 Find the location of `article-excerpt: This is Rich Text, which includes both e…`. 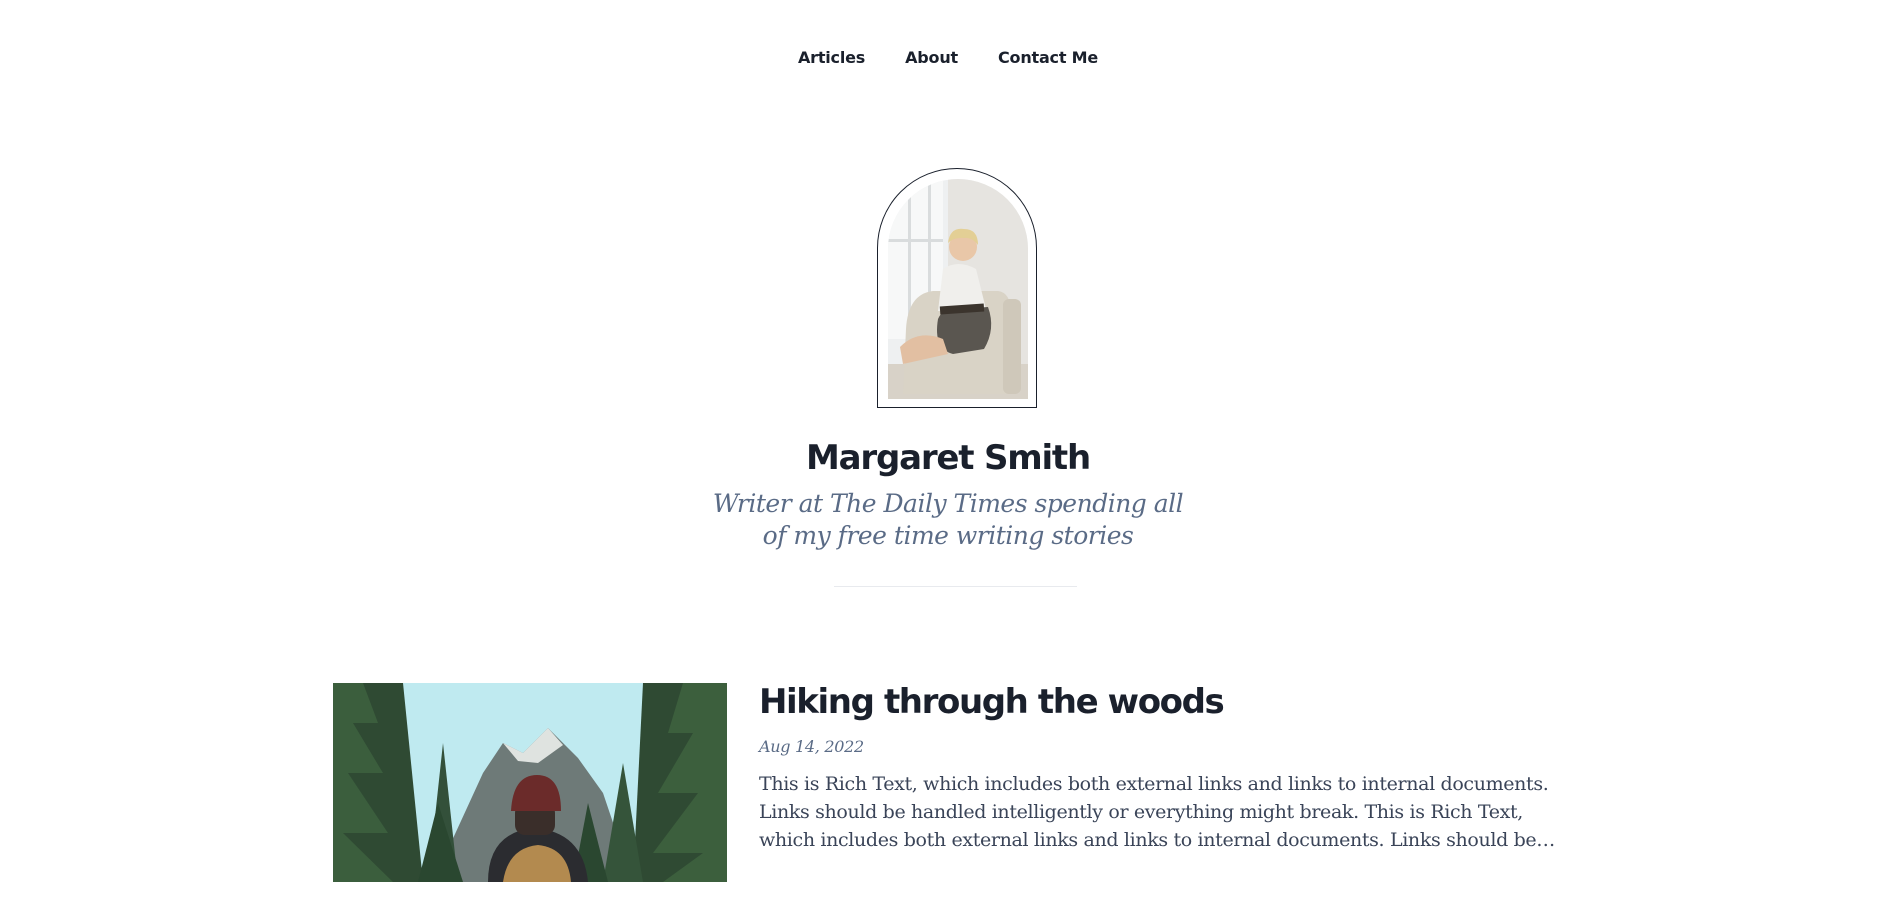

article-excerpt: This is Rich Text, which includes both e… is located at coordinates (1154, 812).